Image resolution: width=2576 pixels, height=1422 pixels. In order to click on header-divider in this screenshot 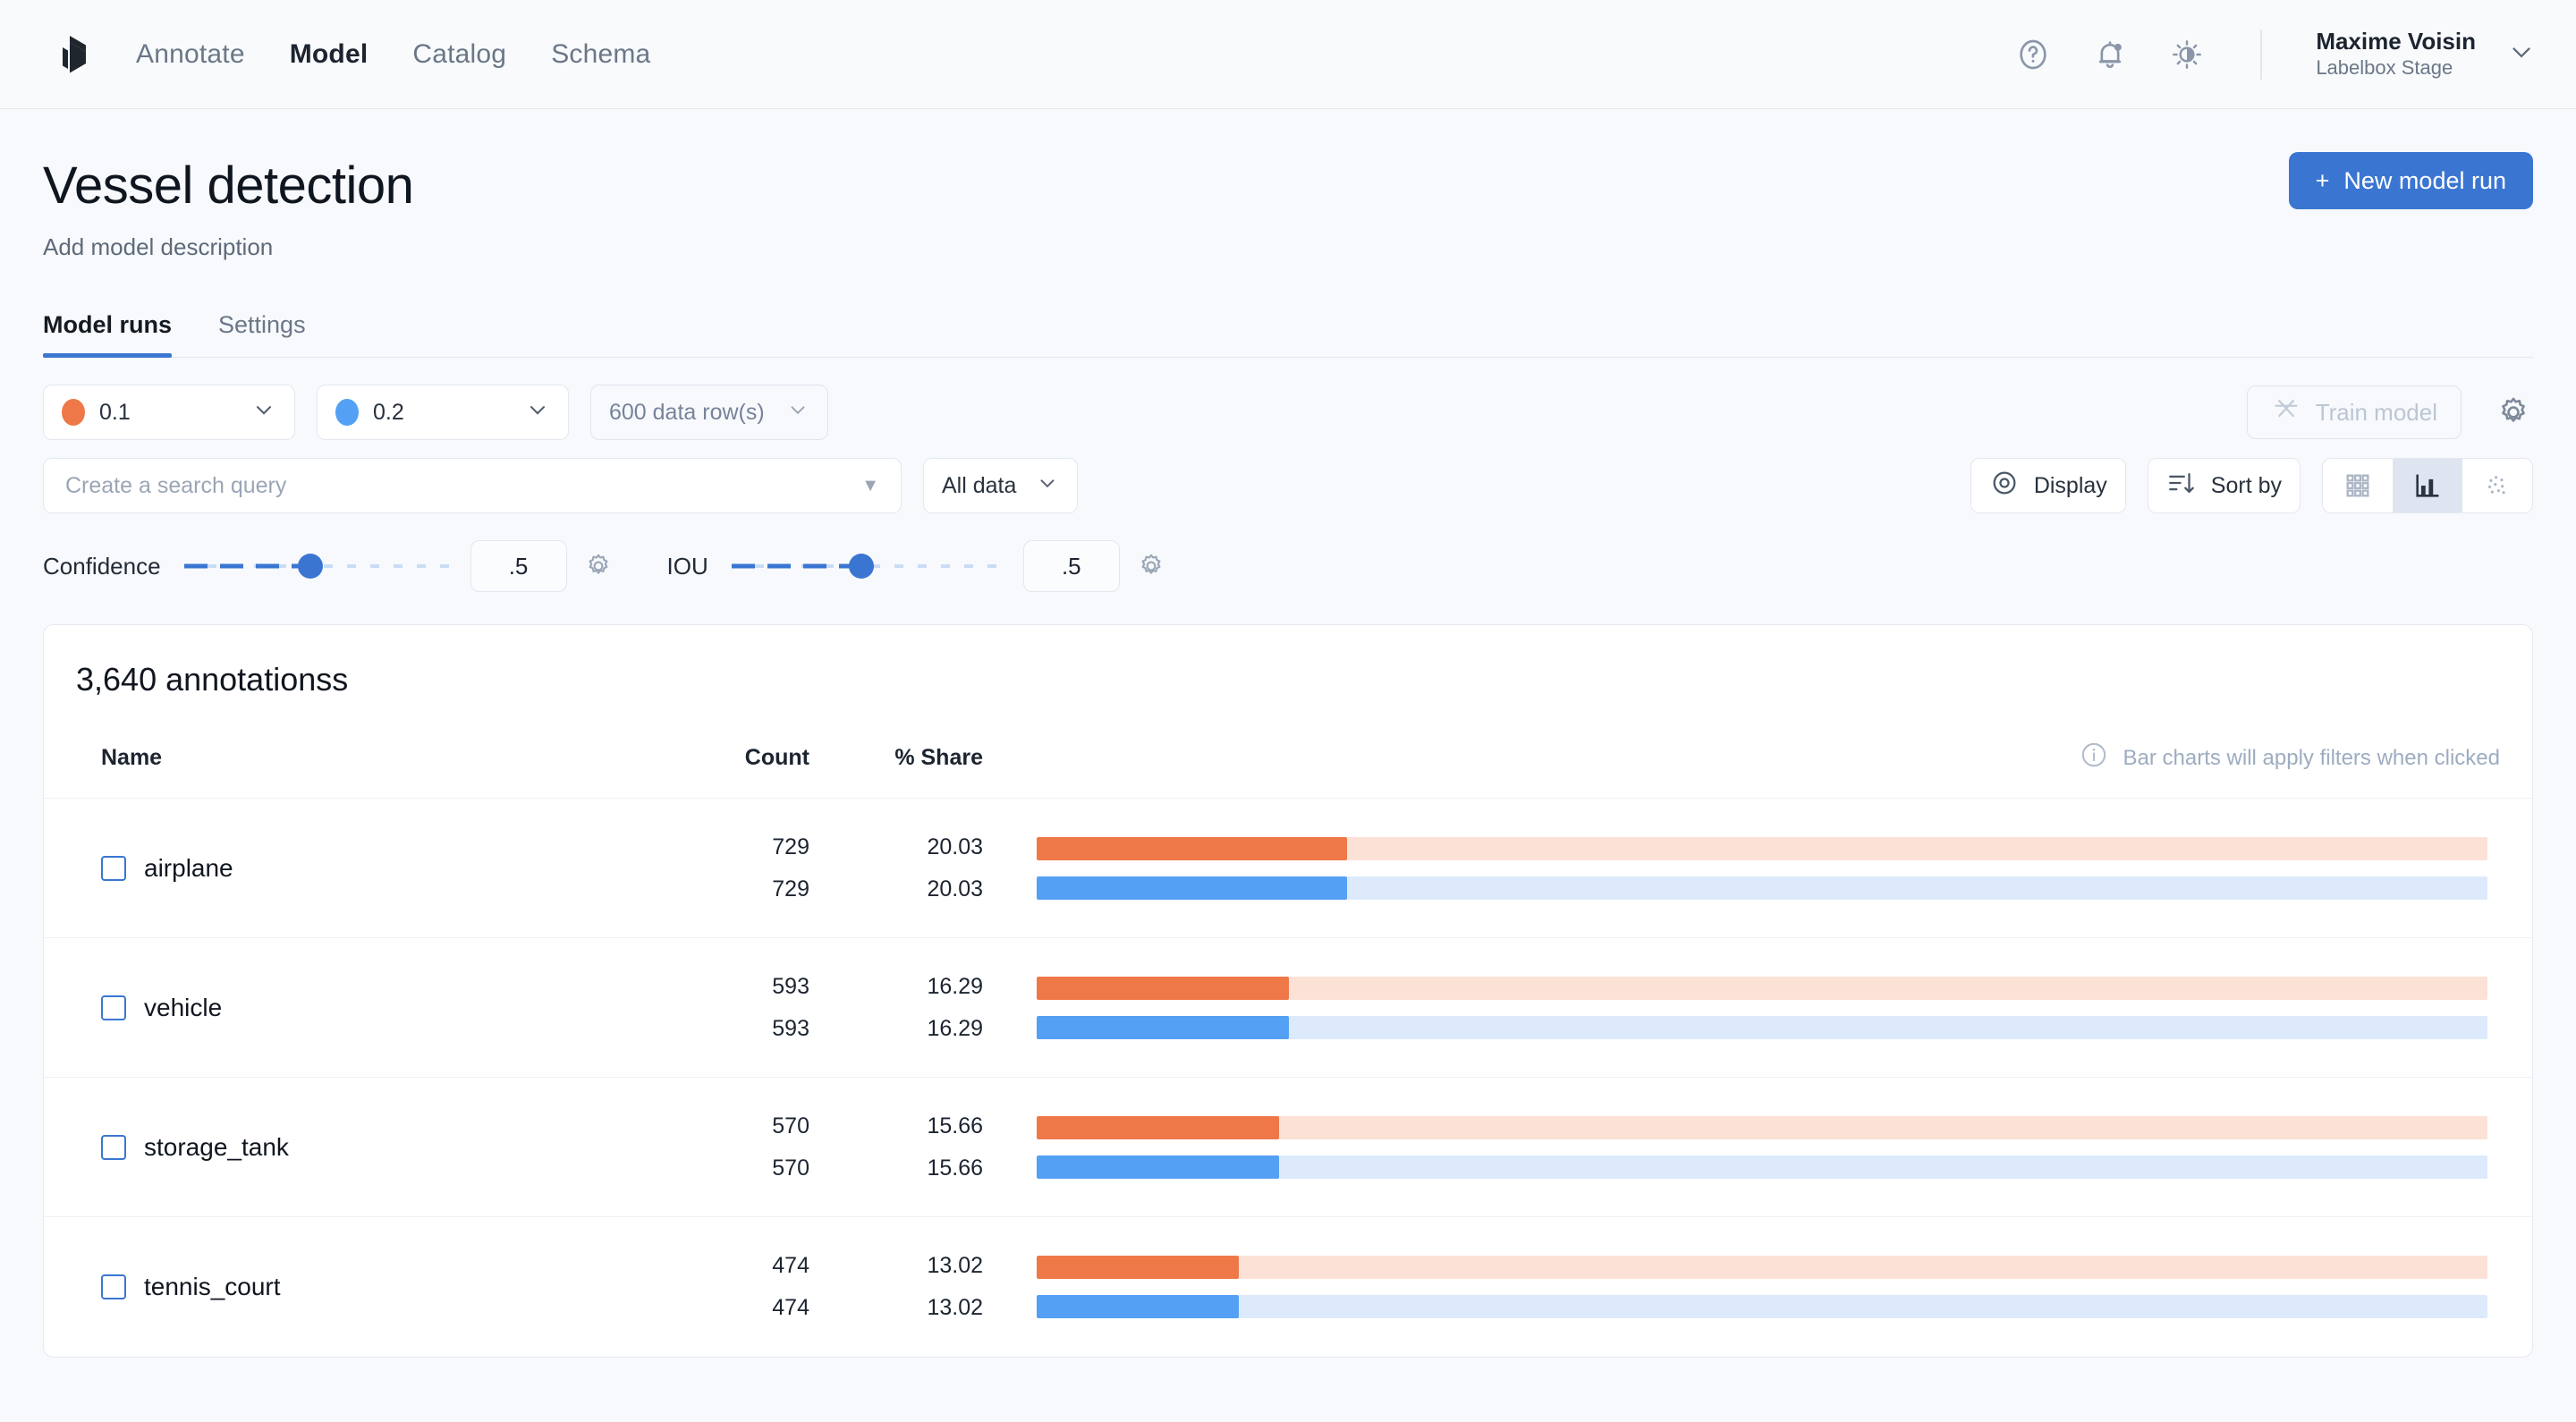, I will do `click(2261, 54)`.